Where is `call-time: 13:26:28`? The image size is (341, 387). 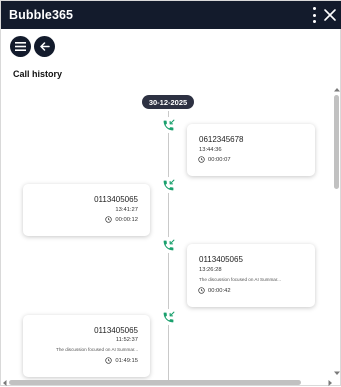
call-time: 13:26:28 is located at coordinates (210, 270).